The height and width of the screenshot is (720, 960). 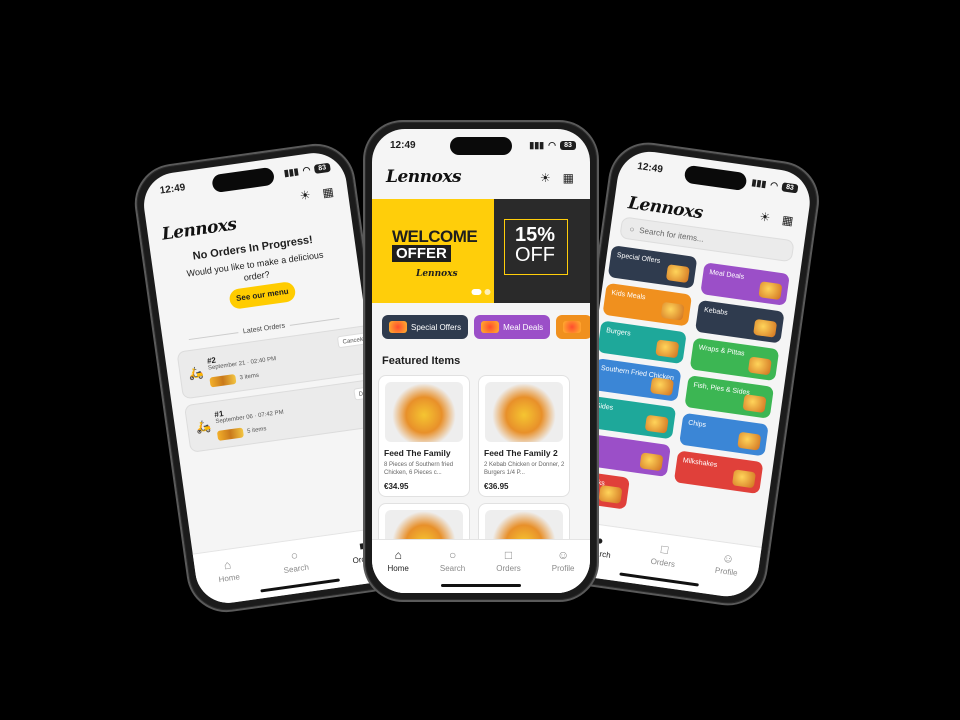 I want to click on status-time: 12:49, so click(x=403, y=145).